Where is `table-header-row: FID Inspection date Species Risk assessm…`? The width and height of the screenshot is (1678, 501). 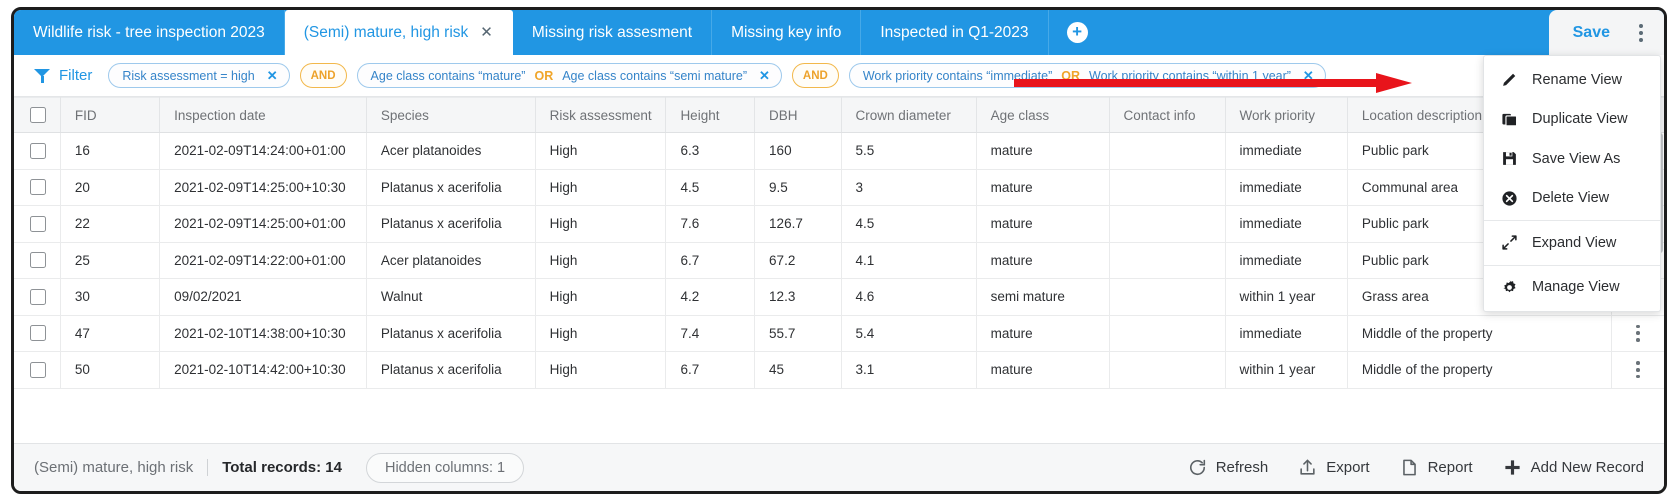 table-header-row: FID Inspection date Species Risk assessm… is located at coordinates (839, 115).